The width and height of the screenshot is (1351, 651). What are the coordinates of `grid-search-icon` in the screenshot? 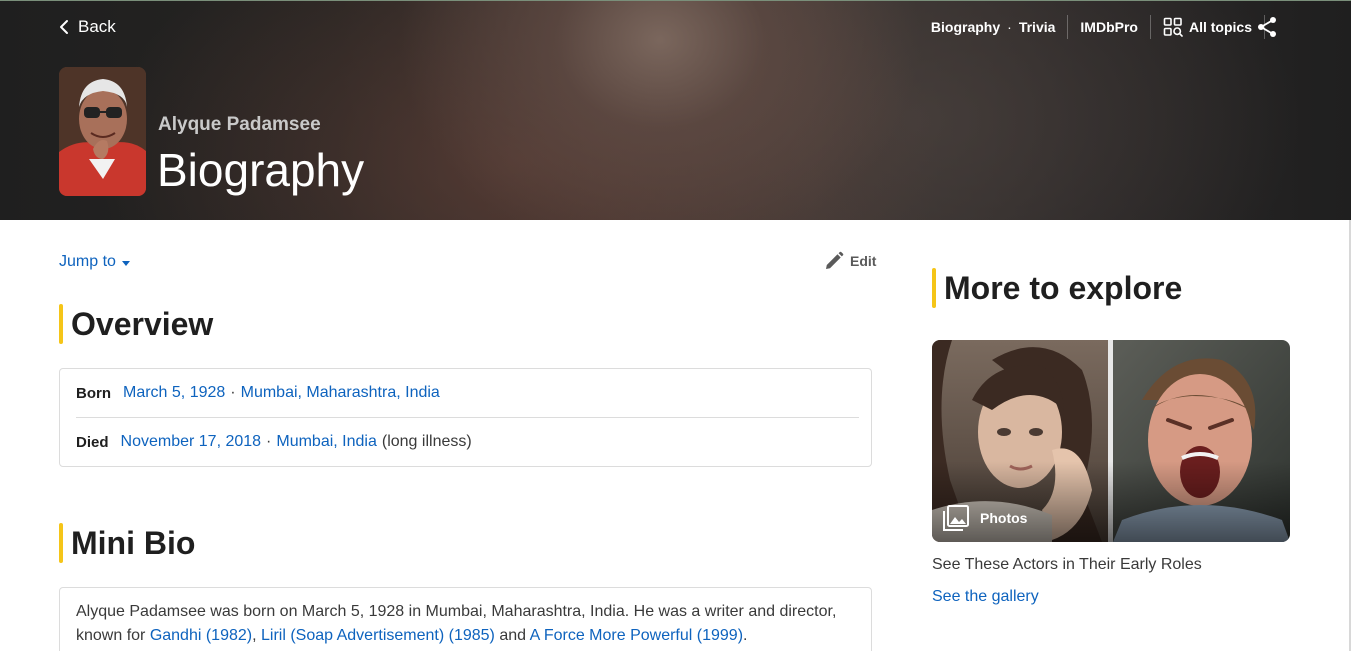 It's located at (1173, 27).